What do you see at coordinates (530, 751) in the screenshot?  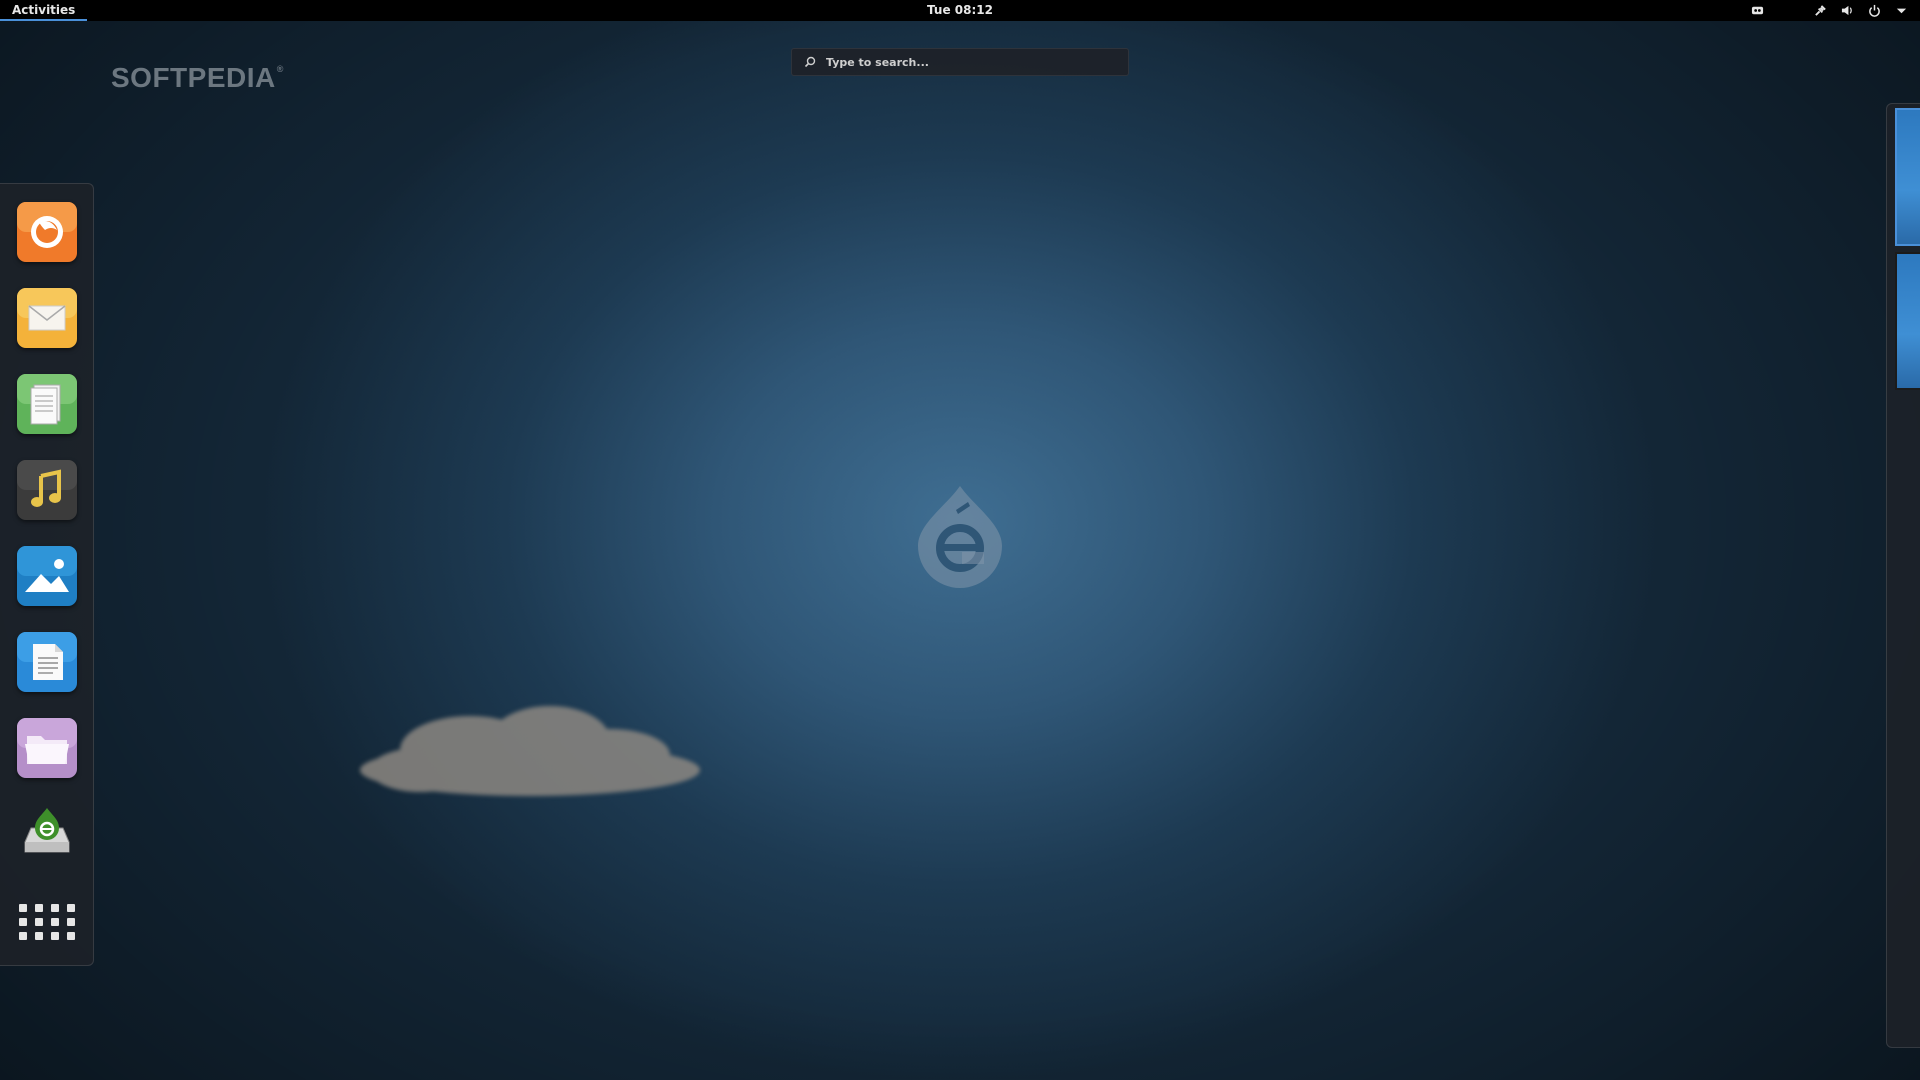 I see `cloud-wallpaper-element` at bounding box center [530, 751].